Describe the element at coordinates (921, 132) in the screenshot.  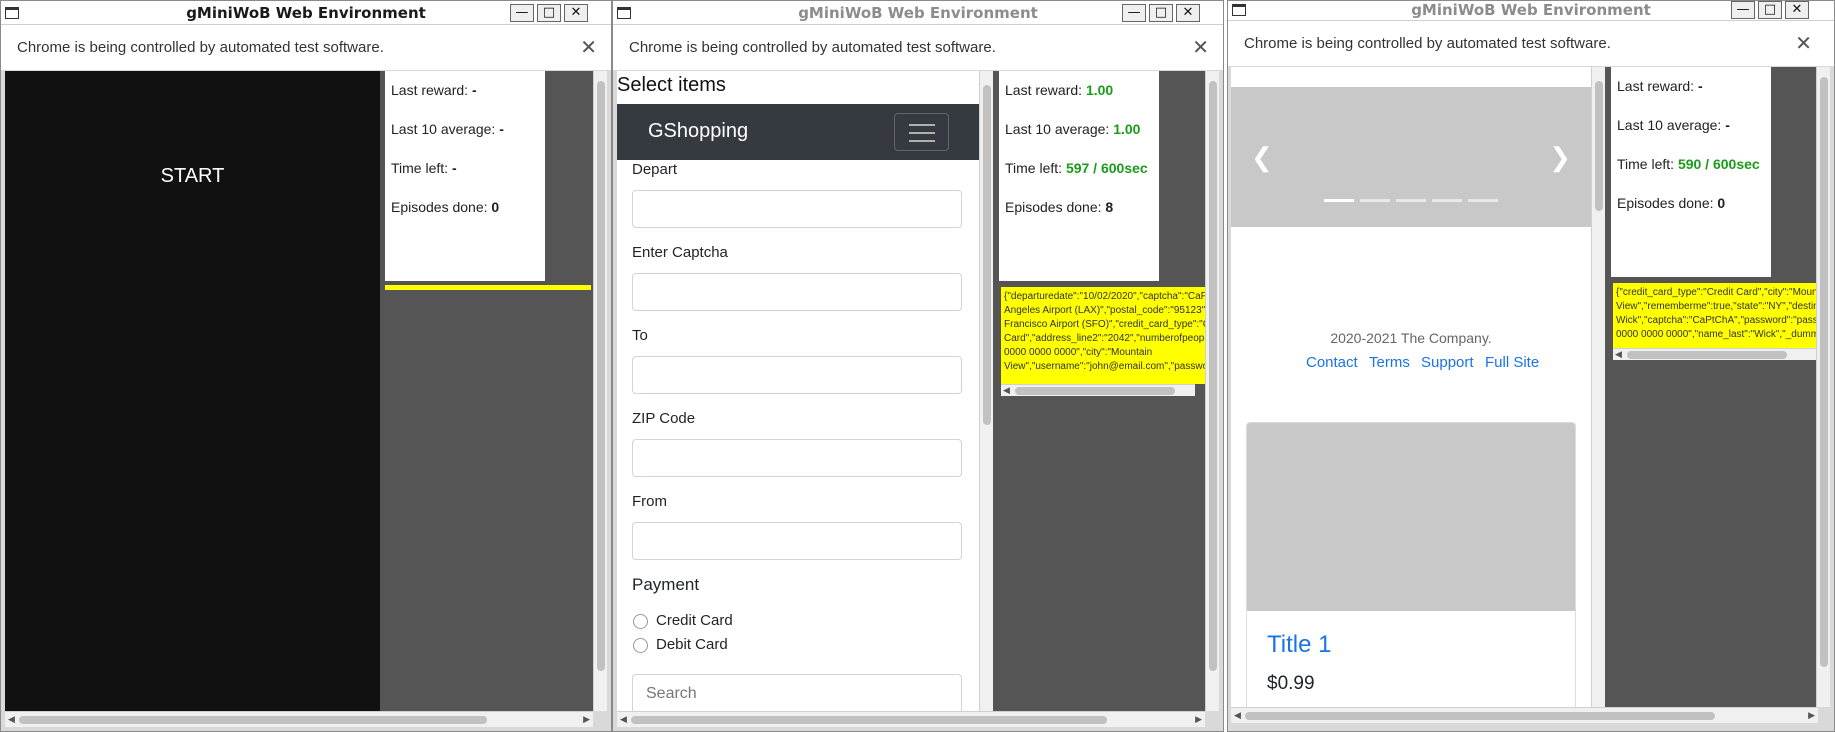
I see `navbar-toggler-button` at that location.